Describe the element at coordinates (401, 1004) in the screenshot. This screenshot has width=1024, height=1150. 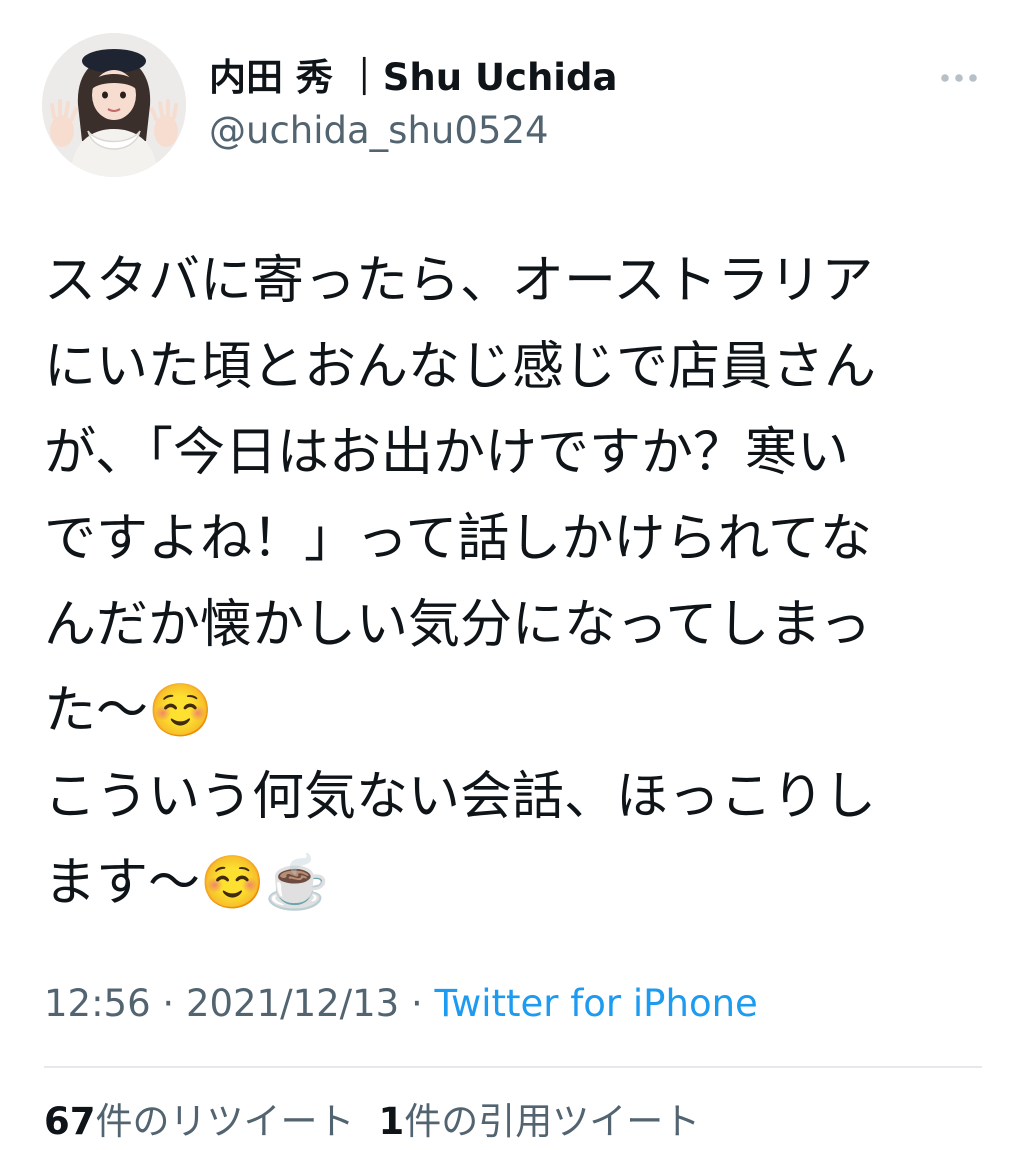
I see `tweet-meta: 12:56 · 2021/12/13 · Twitter for iPhone` at that location.